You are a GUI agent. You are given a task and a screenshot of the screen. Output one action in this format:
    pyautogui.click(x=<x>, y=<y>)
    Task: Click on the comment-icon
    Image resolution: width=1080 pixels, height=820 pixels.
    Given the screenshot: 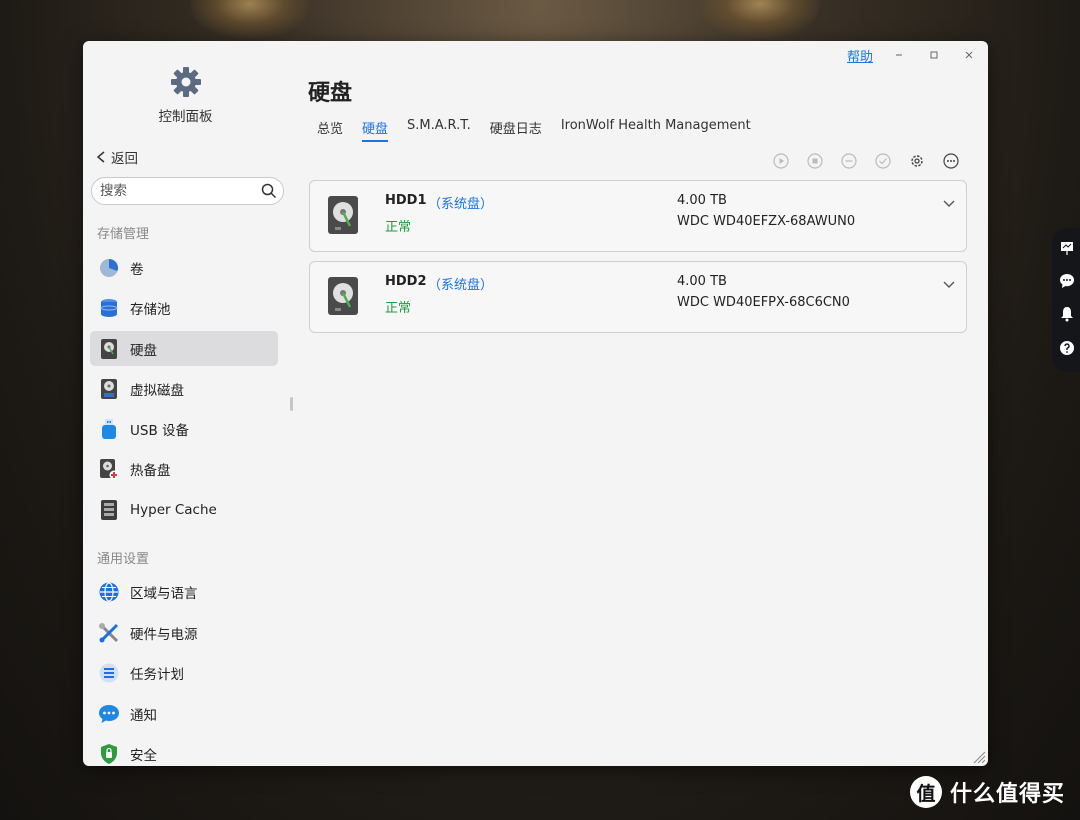 What is the action you would take?
    pyautogui.click(x=1067, y=281)
    